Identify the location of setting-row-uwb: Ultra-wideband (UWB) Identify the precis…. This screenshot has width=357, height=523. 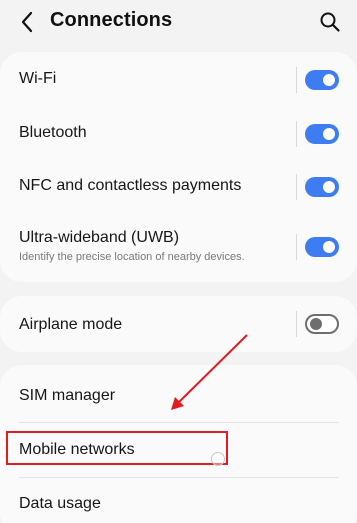
(178, 248).